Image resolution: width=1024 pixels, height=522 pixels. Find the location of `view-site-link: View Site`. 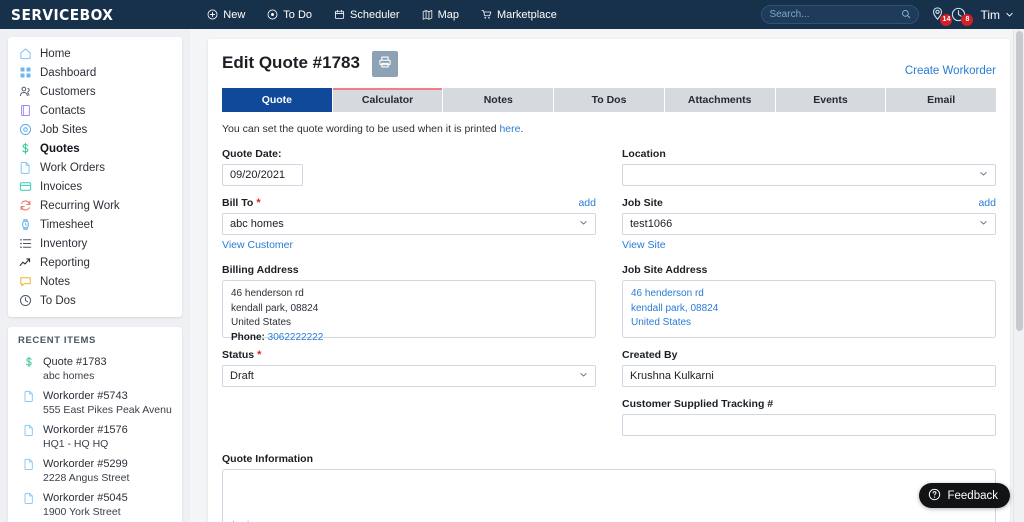

view-site-link: View Site is located at coordinates (644, 245).